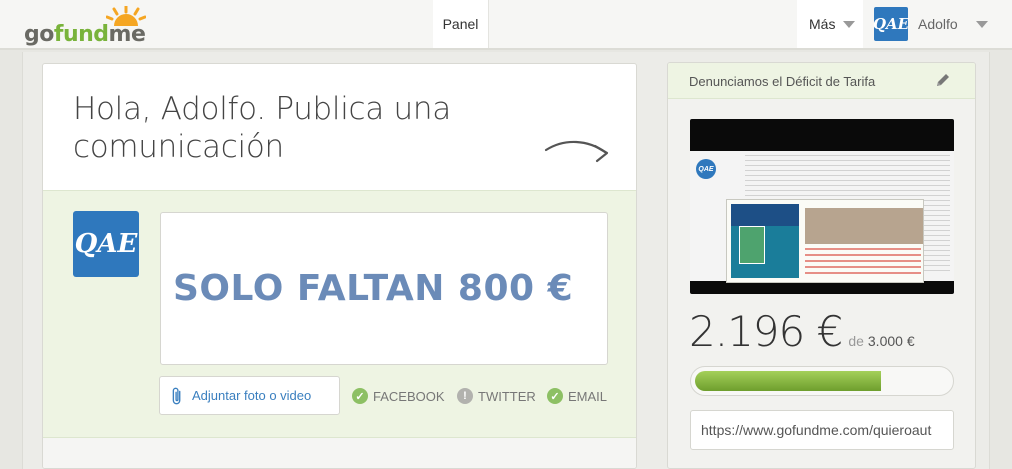 The image size is (1012, 469). What do you see at coordinates (891, 341) in the screenshot?
I see `goal-value: 3.000 €` at bounding box center [891, 341].